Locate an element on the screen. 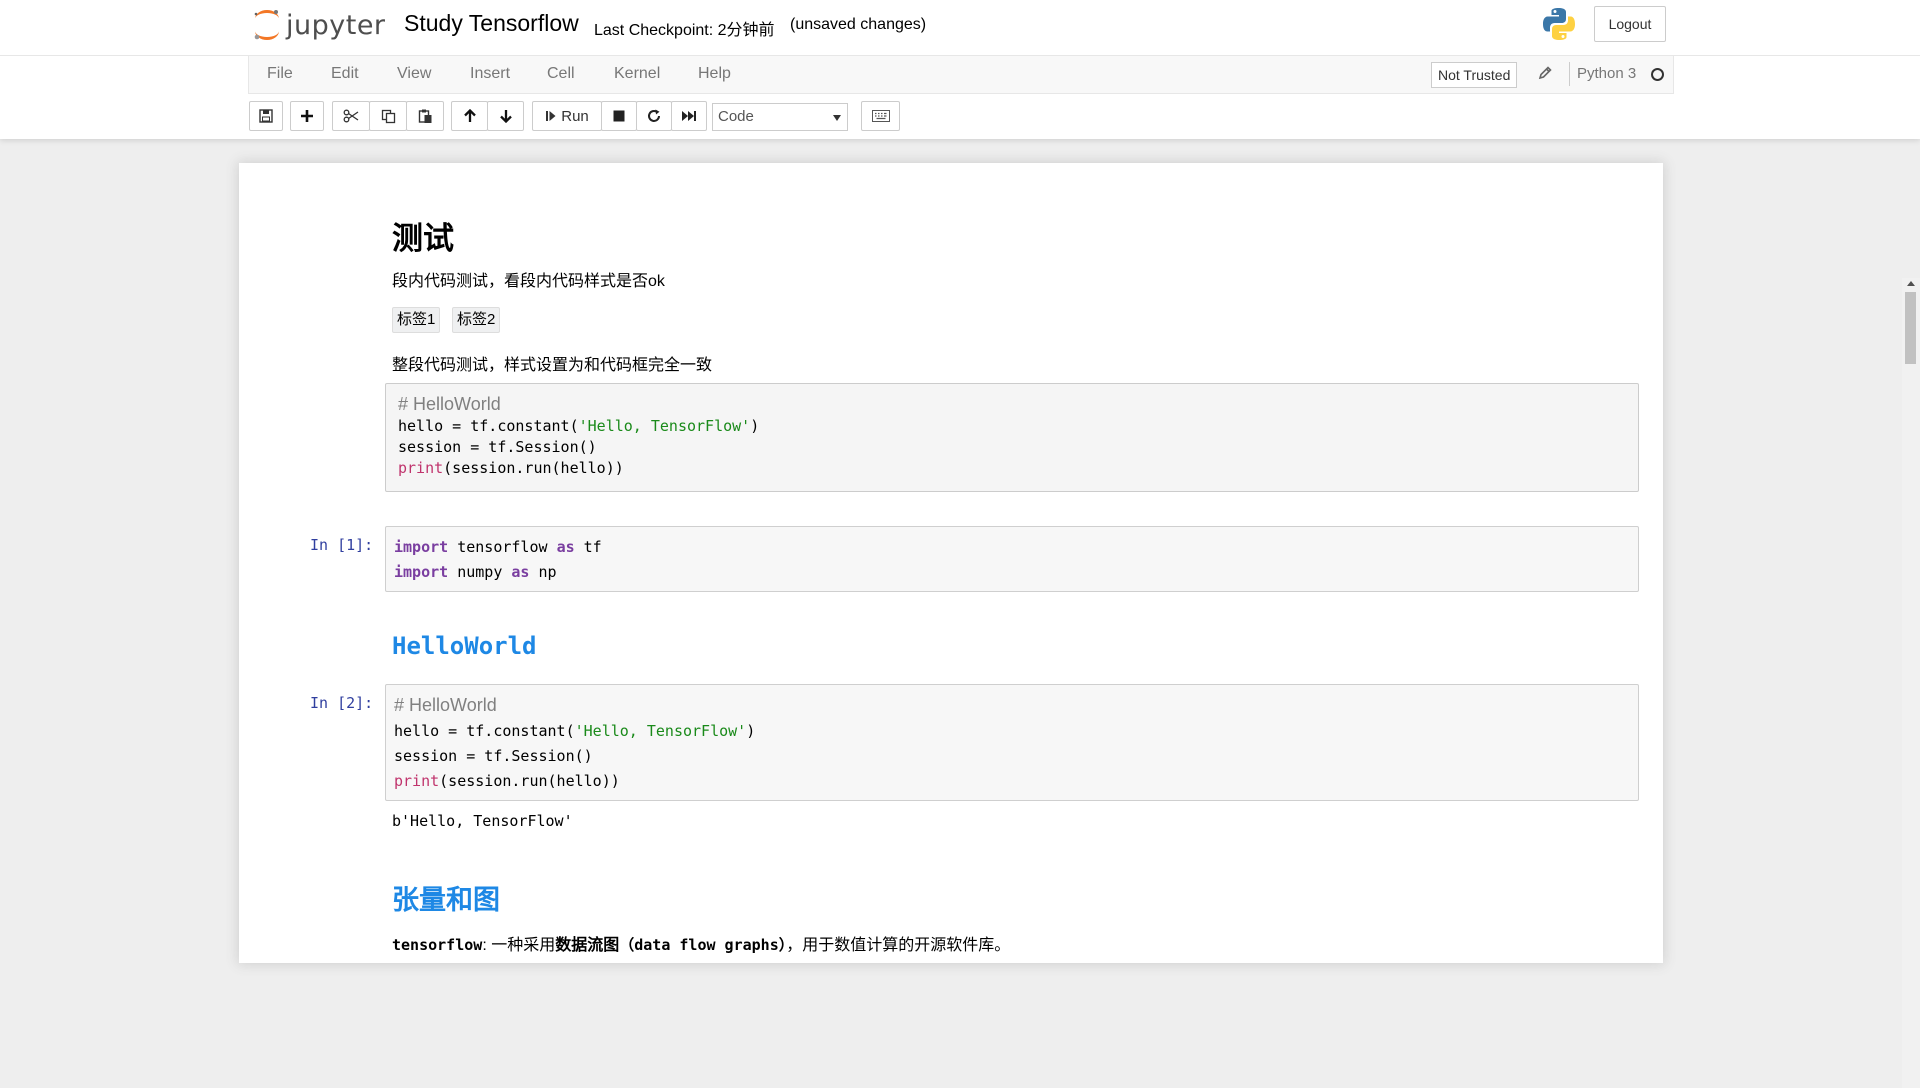 The image size is (1920, 1088). cut-button is located at coordinates (351, 116).